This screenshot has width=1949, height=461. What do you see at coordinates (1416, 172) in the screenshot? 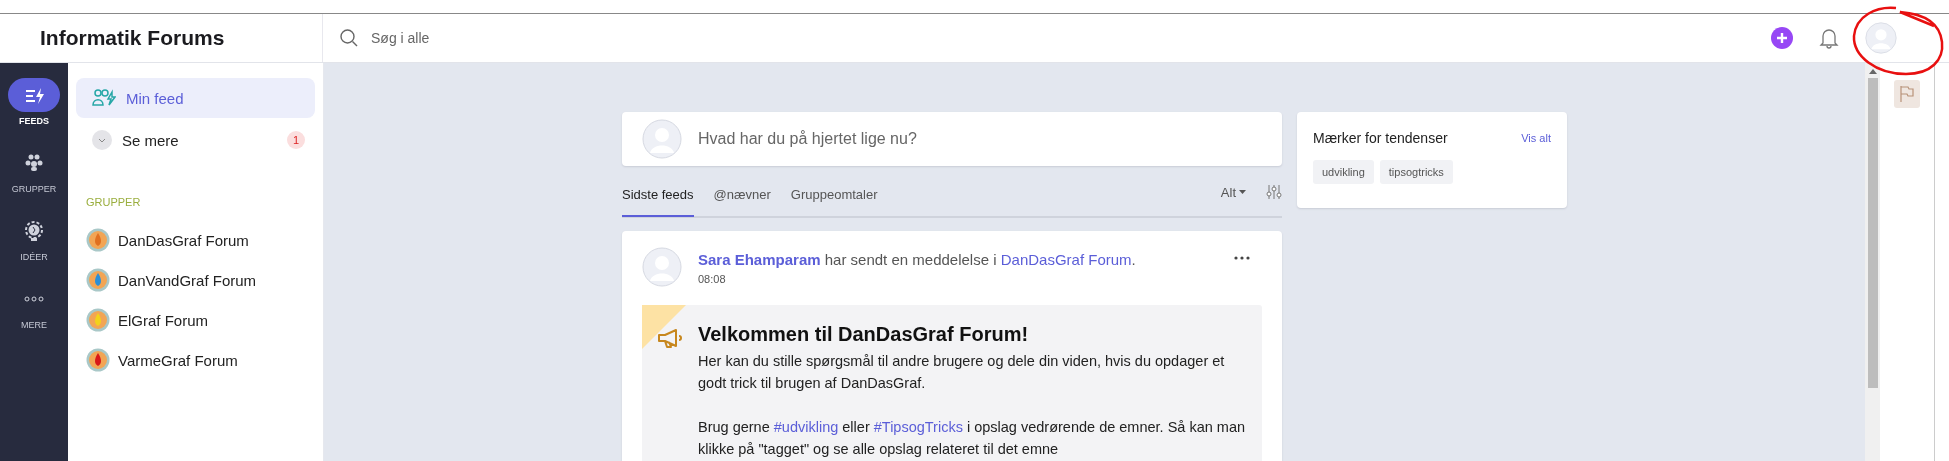
I see `tag-chip: tipsogtricks` at bounding box center [1416, 172].